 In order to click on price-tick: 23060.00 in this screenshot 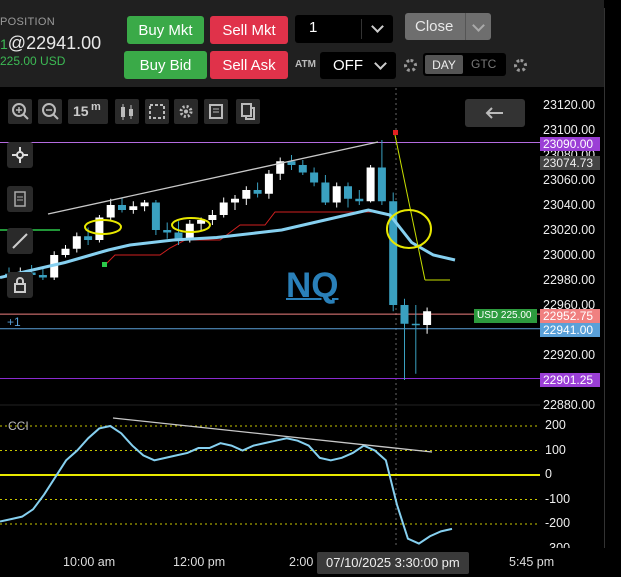, I will do `click(569, 180)`.